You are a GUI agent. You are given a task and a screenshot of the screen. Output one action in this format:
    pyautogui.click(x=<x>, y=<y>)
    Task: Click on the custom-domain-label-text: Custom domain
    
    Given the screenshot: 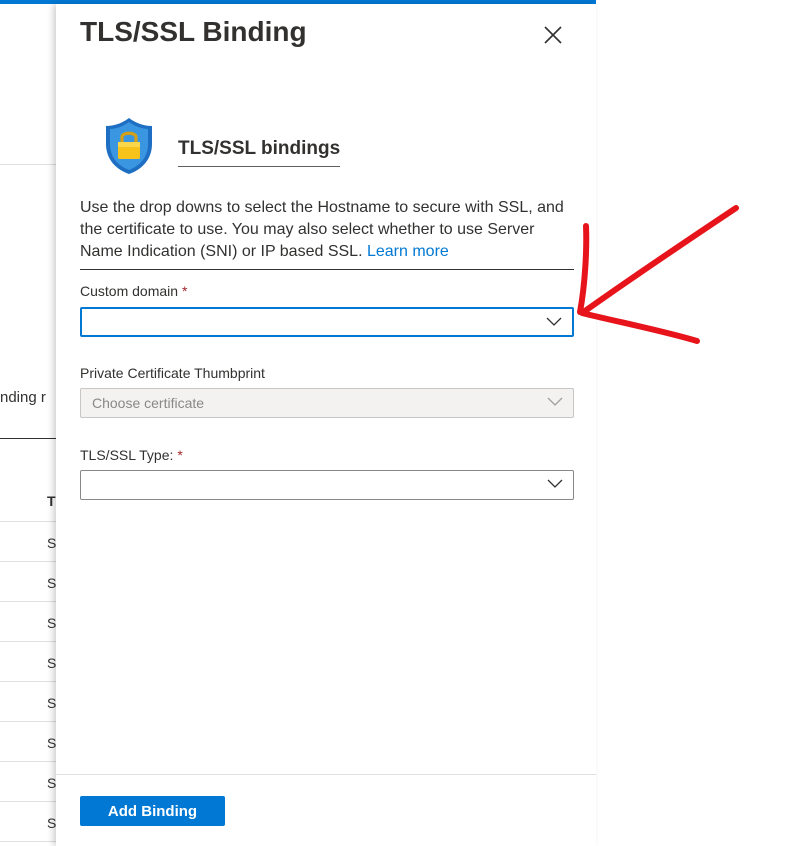 What is the action you would take?
    pyautogui.click(x=129, y=291)
    